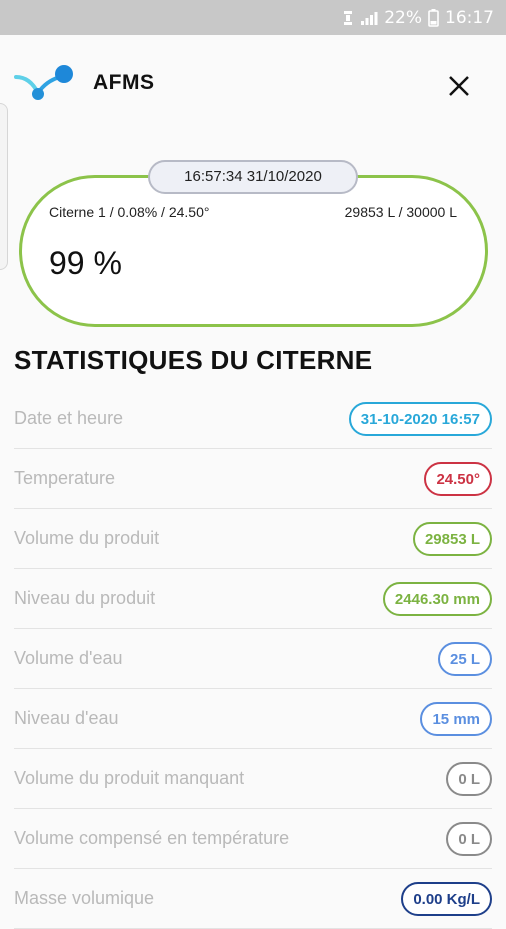 The image size is (506, 929). What do you see at coordinates (458, 478) in the screenshot?
I see `stat-badge: 24.50°` at bounding box center [458, 478].